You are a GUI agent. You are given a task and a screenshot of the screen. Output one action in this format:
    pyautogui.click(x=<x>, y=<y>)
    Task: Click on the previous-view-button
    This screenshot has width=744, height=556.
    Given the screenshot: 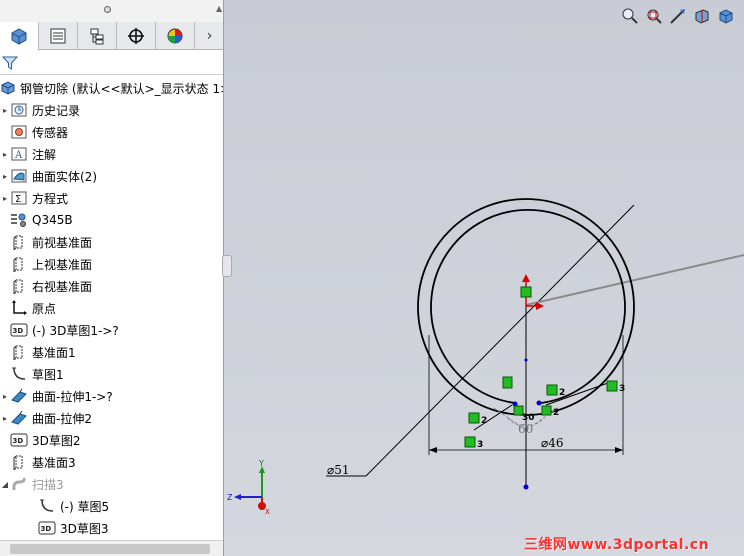 What is the action you would take?
    pyautogui.click(x=678, y=16)
    